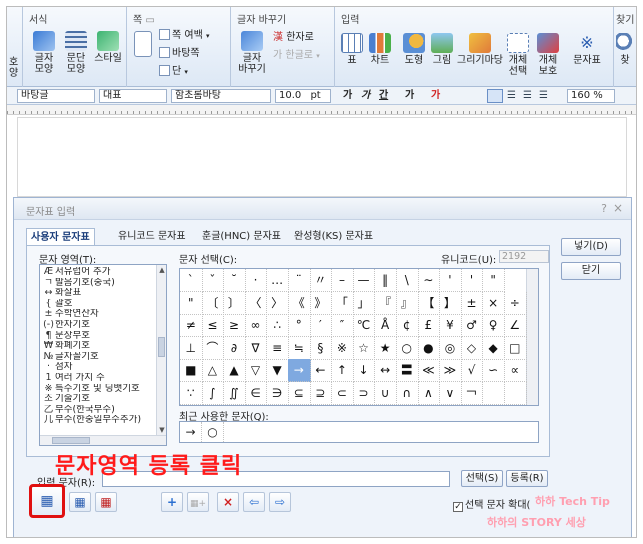  Describe the element at coordinates (100, 336) in the screenshot. I see `area-list-item: ¶ 문장부호` at that location.